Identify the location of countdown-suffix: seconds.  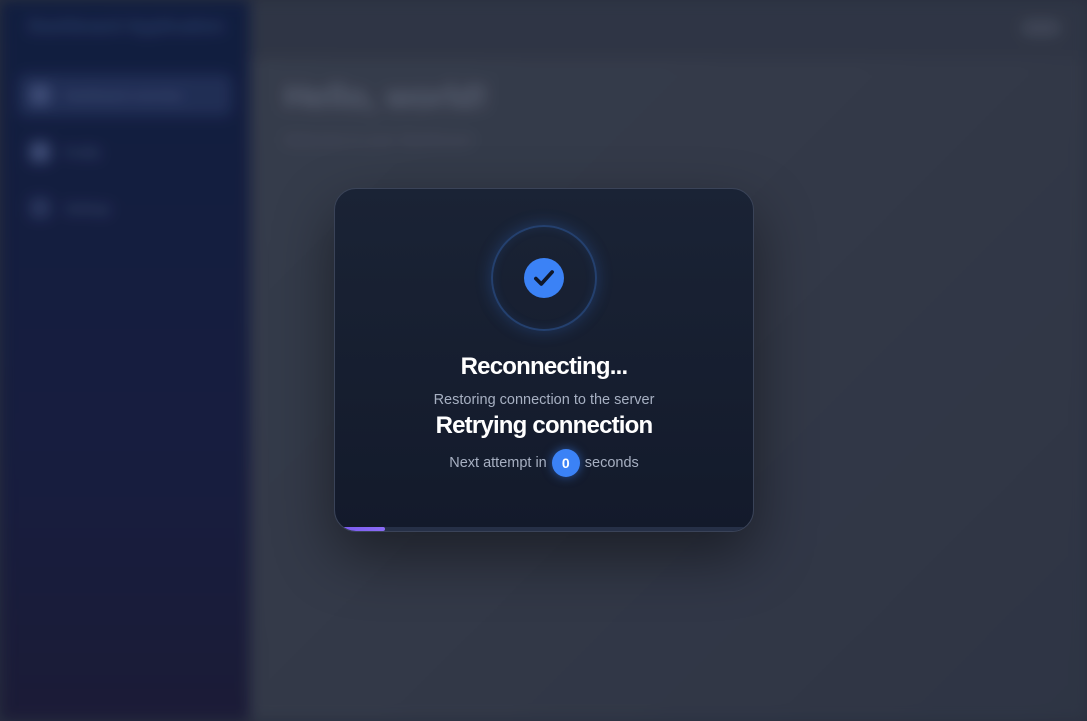
(611, 463).